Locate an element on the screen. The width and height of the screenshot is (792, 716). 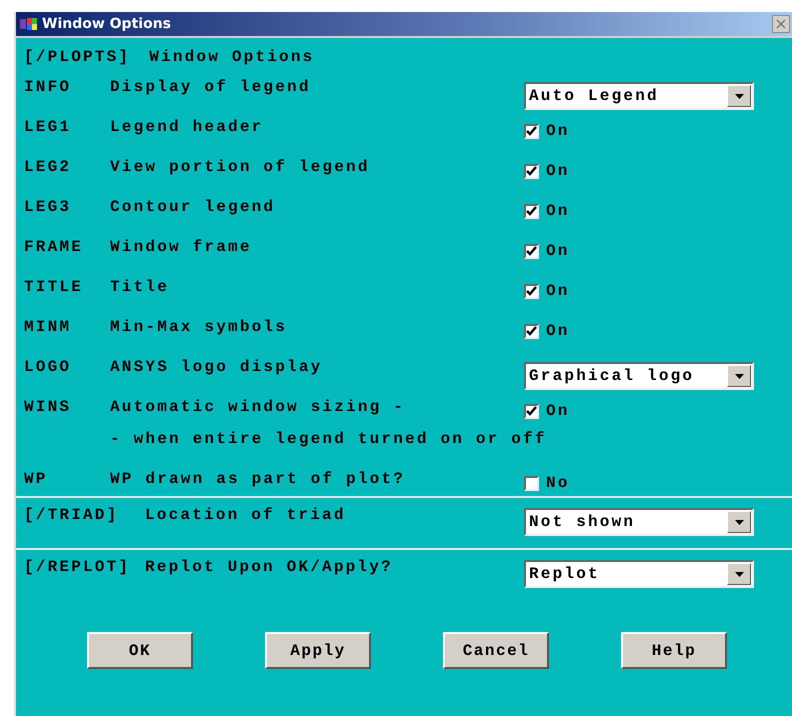
dropdown: Not shown is located at coordinates (639, 522).